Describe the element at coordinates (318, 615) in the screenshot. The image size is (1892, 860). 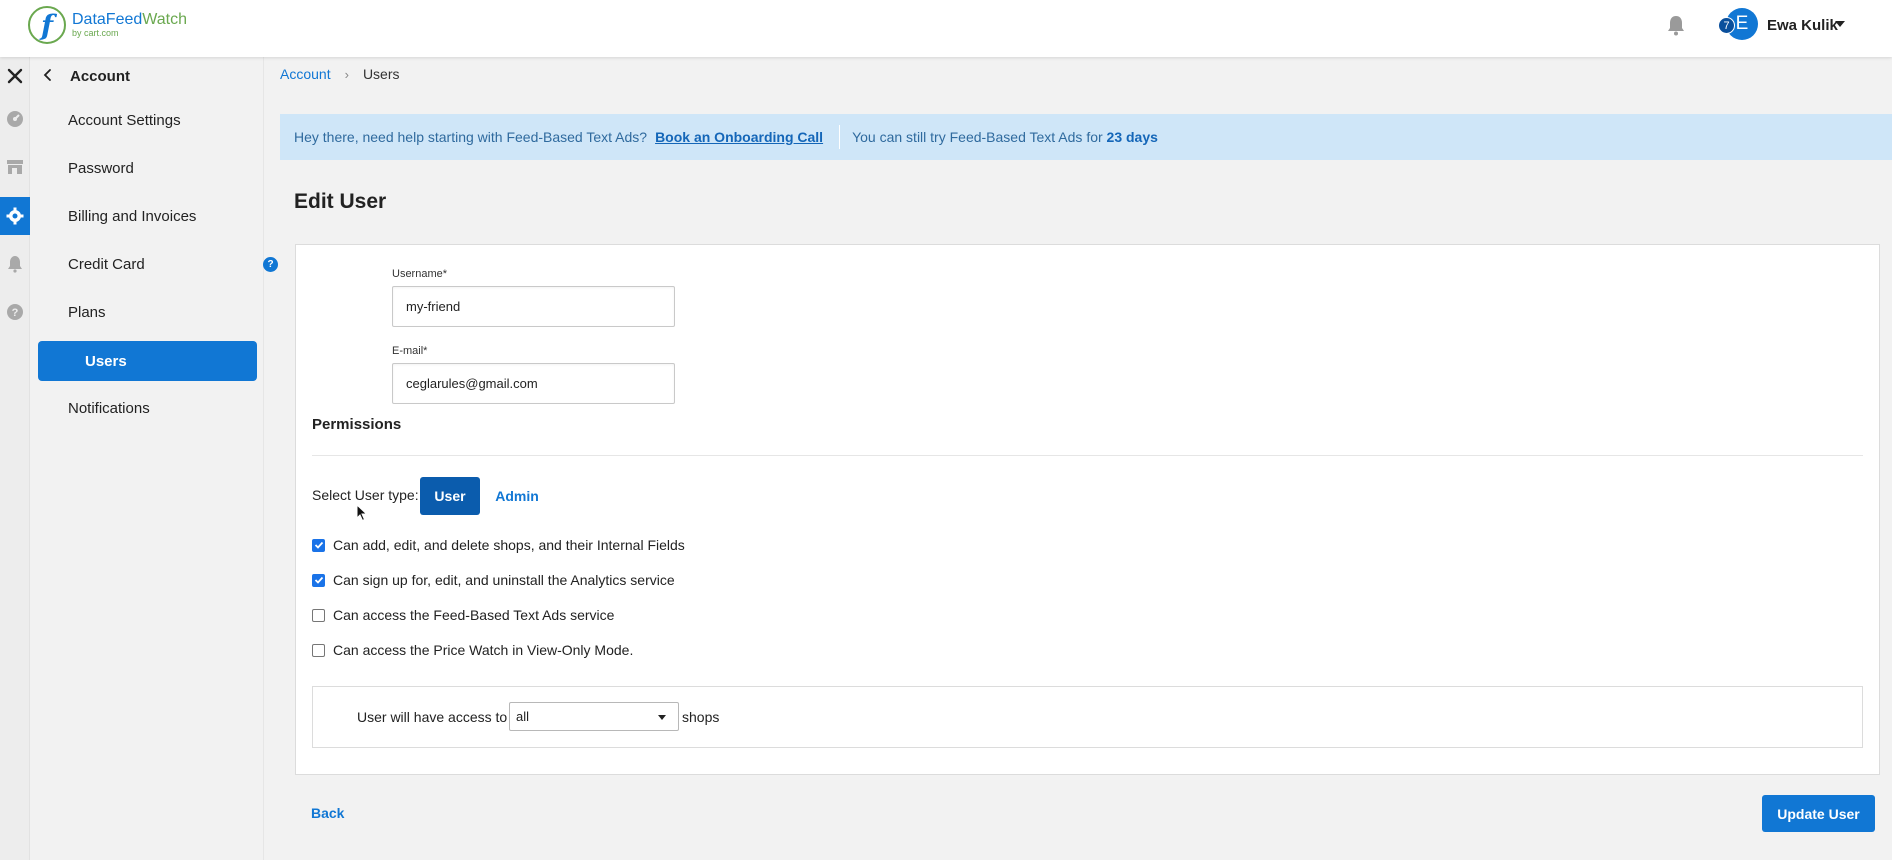
I see `permission-text-ads-checkbox` at that location.